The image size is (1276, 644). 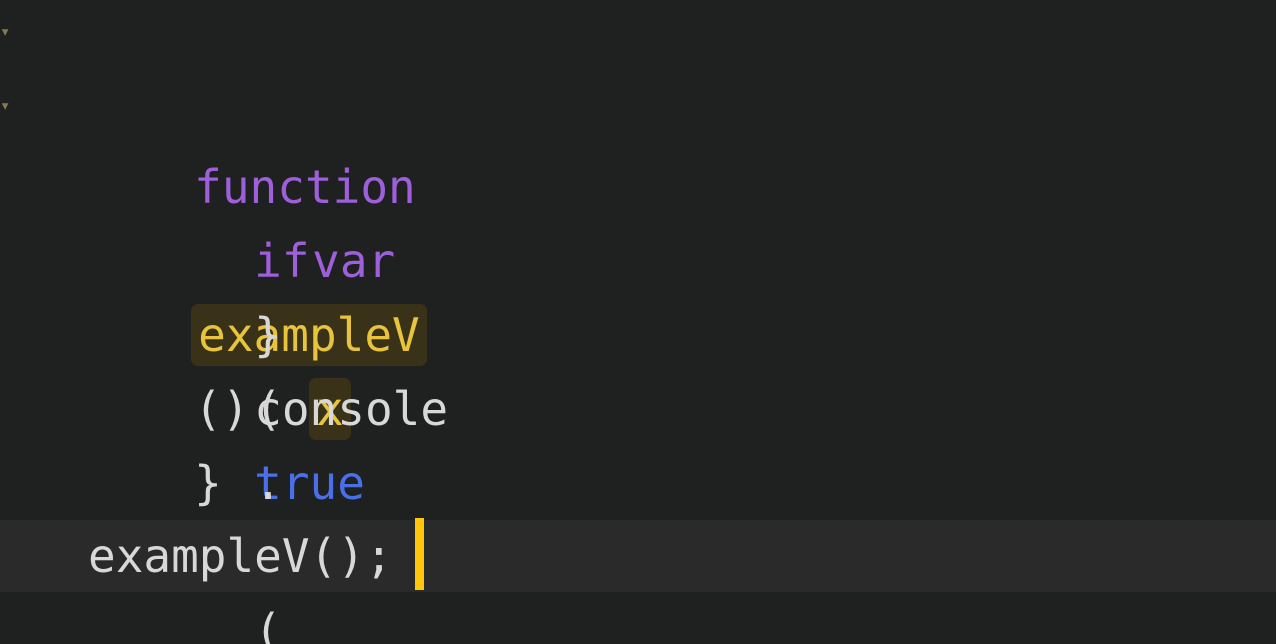 I want to click on open-paren-line-5: (, so click(x=268, y=624).